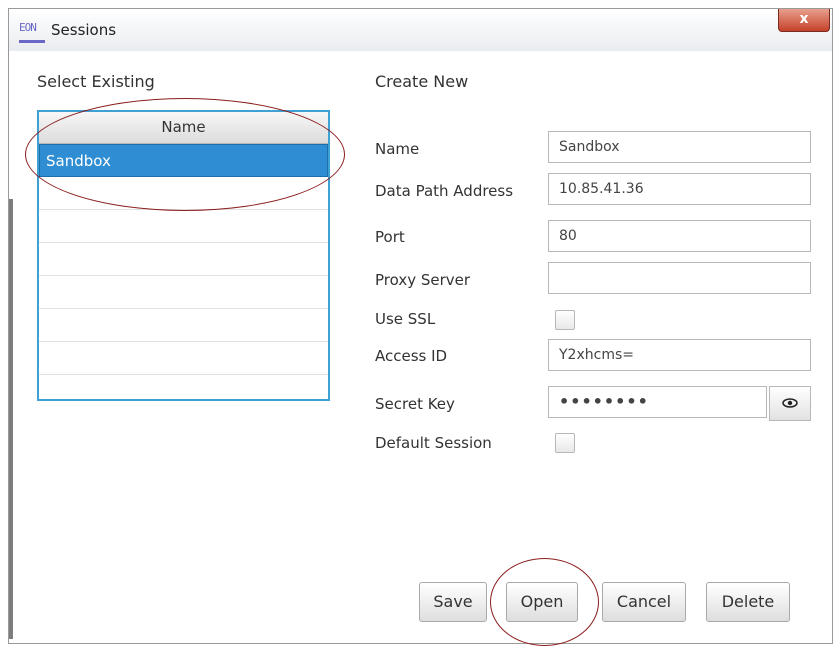 The image size is (839, 646). I want to click on select-existing-heading: Select Existing, so click(96, 81).